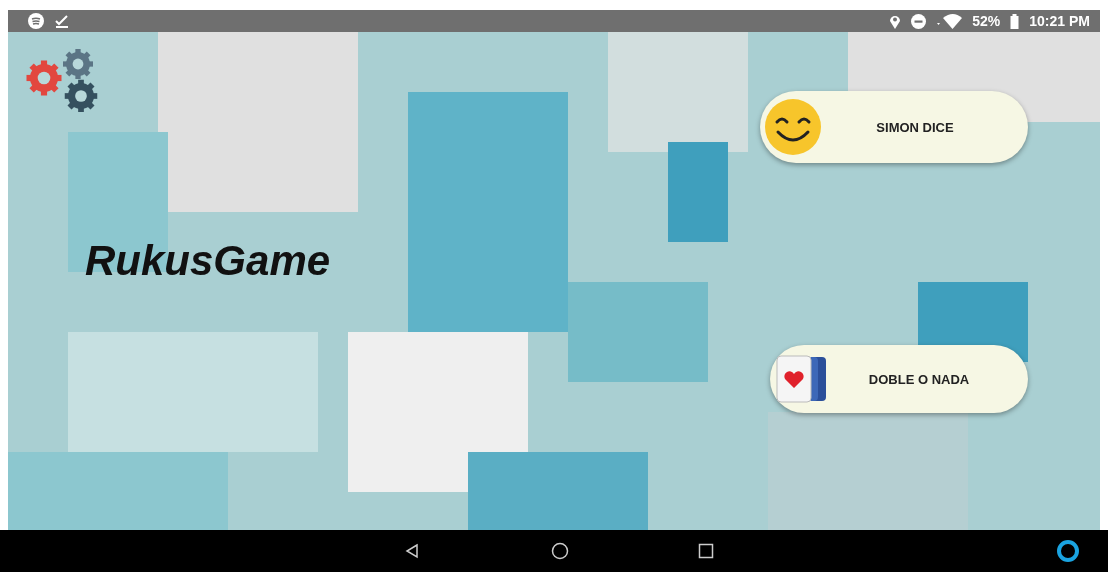  Describe the element at coordinates (36, 21) in the screenshot. I see `music-app-icon` at that location.